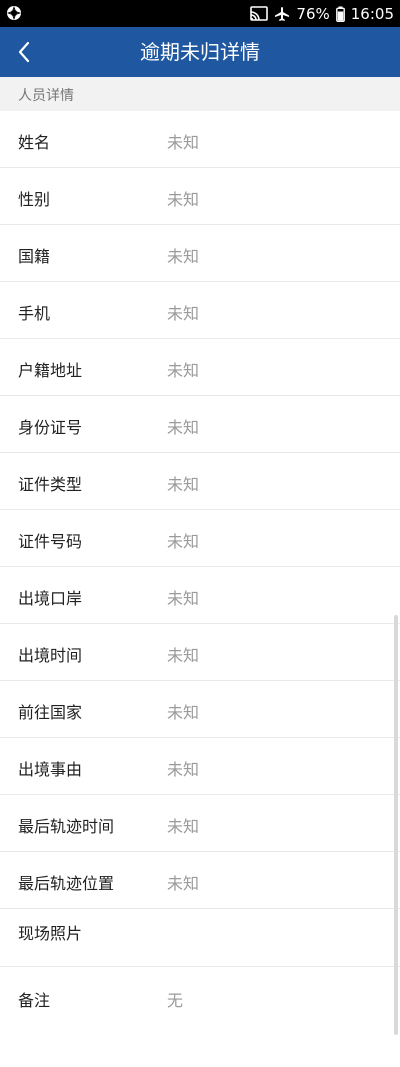 This screenshot has width=400, height=1067. I want to click on field-label: 前往国家, so click(50, 712).